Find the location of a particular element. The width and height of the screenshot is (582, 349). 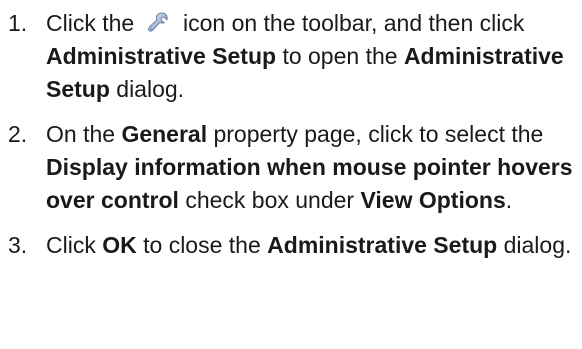

step-number: 2. is located at coordinates (18, 134).